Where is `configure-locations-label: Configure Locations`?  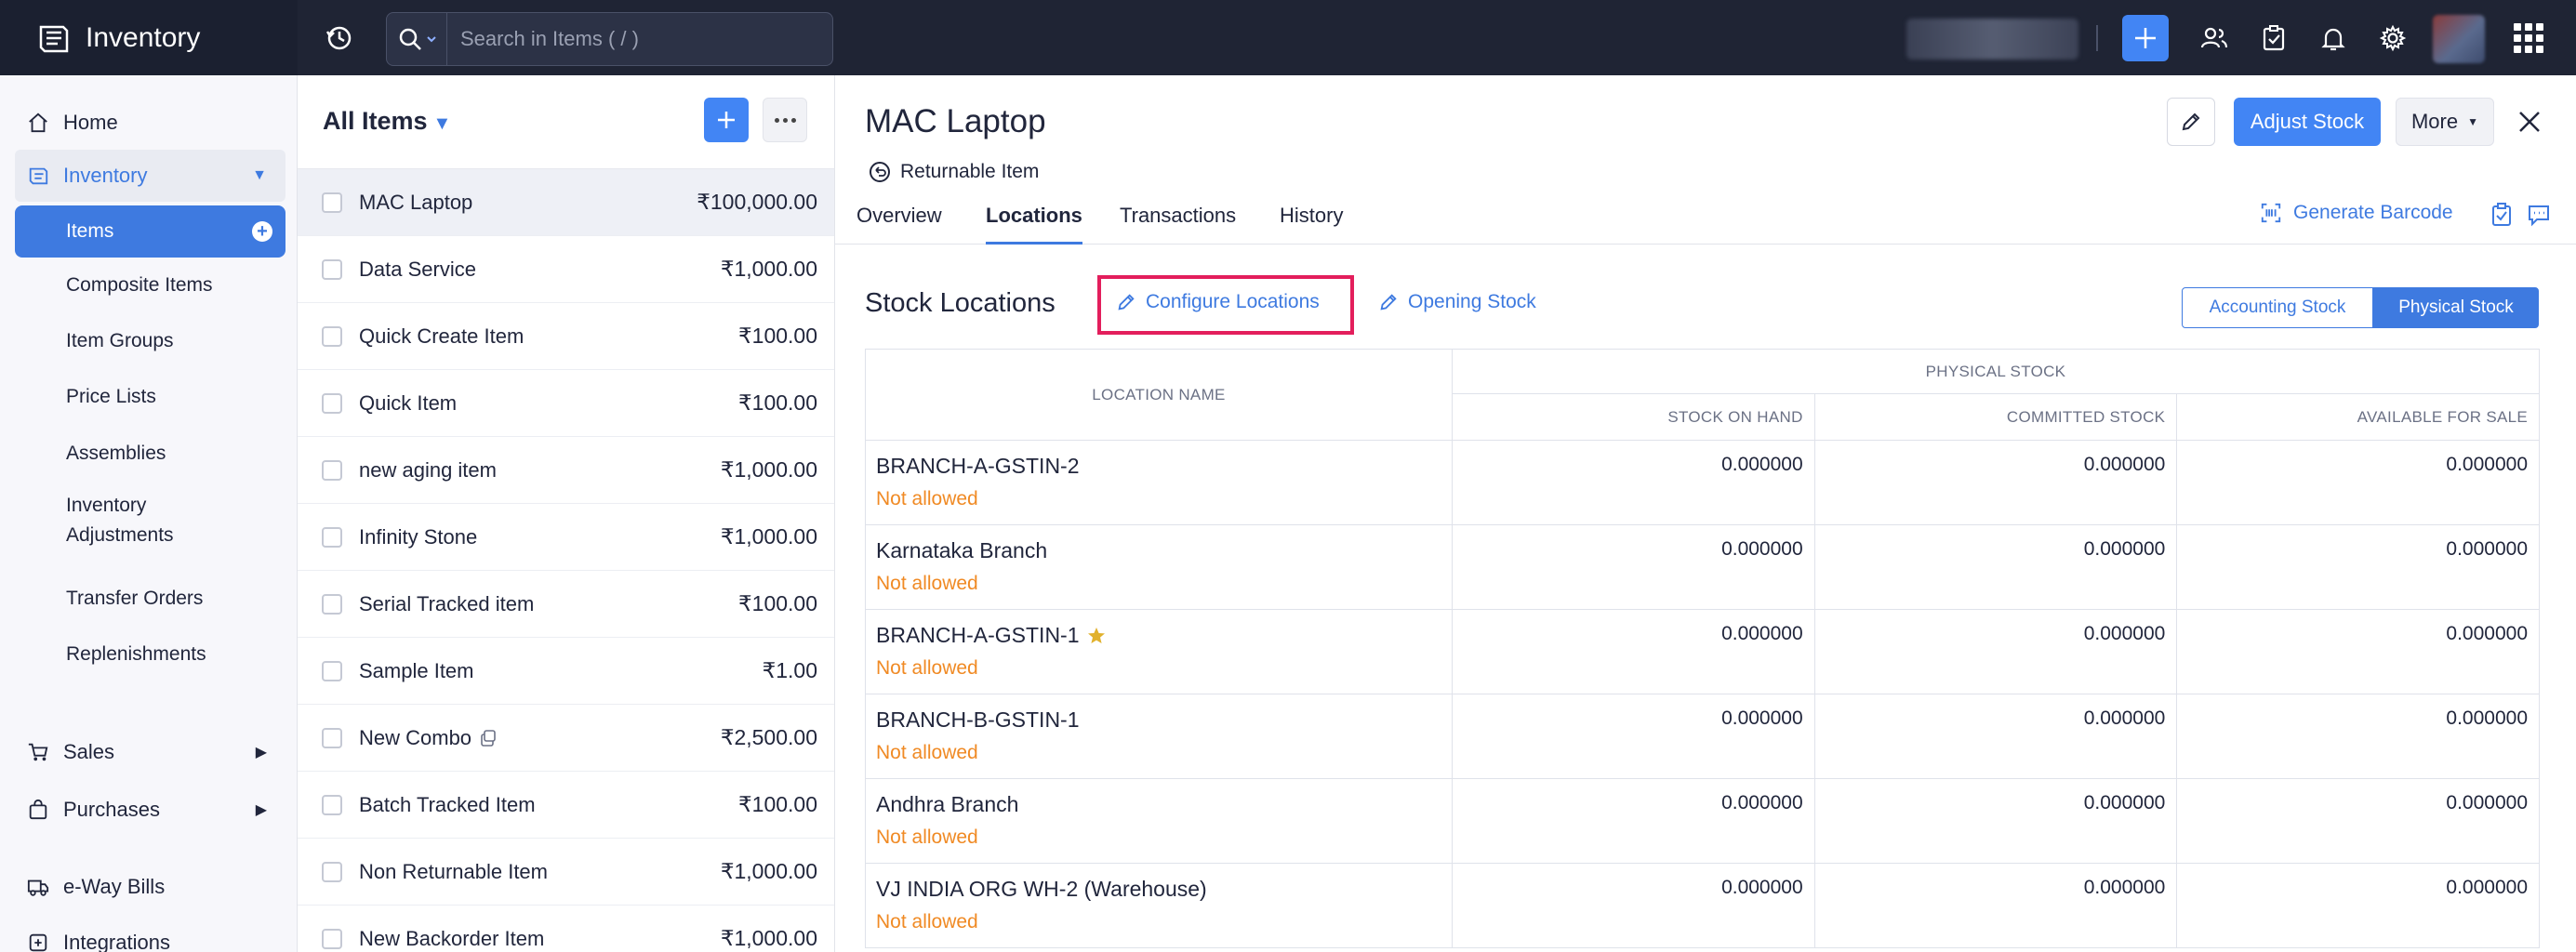
configure-locations-label: Configure Locations is located at coordinates (1233, 301).